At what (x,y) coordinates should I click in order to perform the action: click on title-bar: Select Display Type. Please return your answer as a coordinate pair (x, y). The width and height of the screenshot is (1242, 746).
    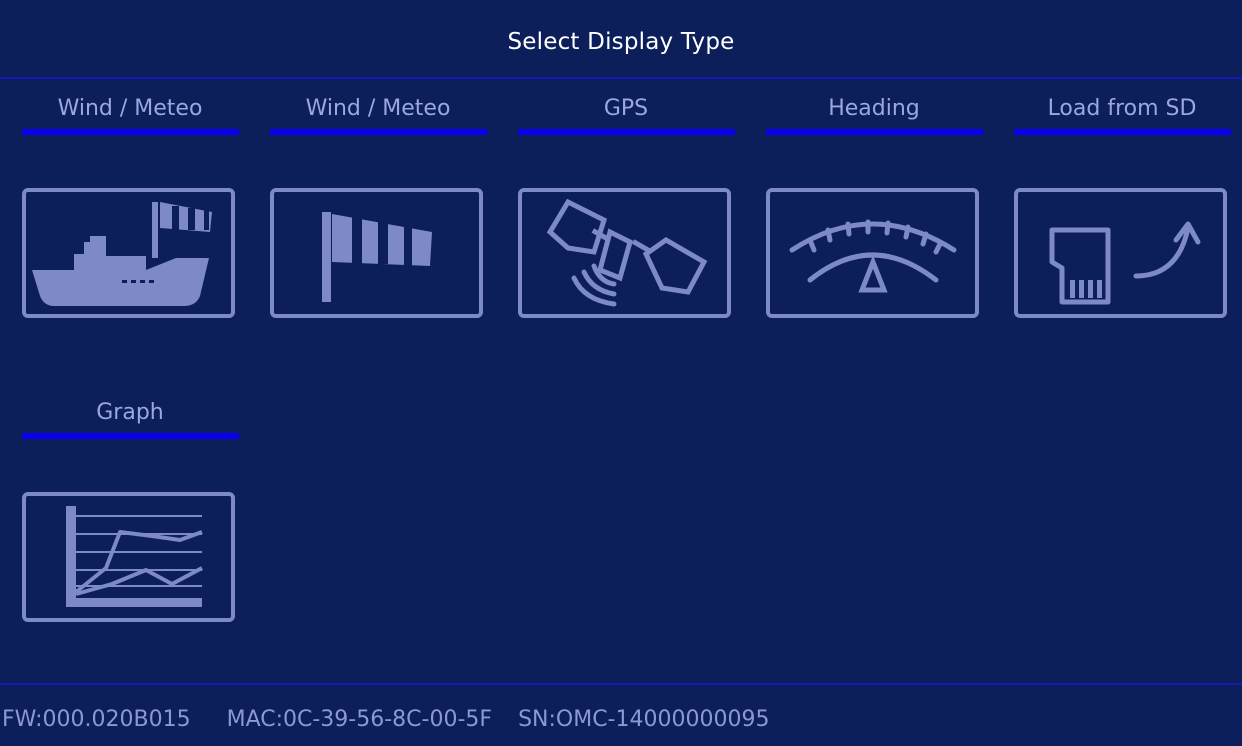
    Looking at the image, I should click on (621, 38).